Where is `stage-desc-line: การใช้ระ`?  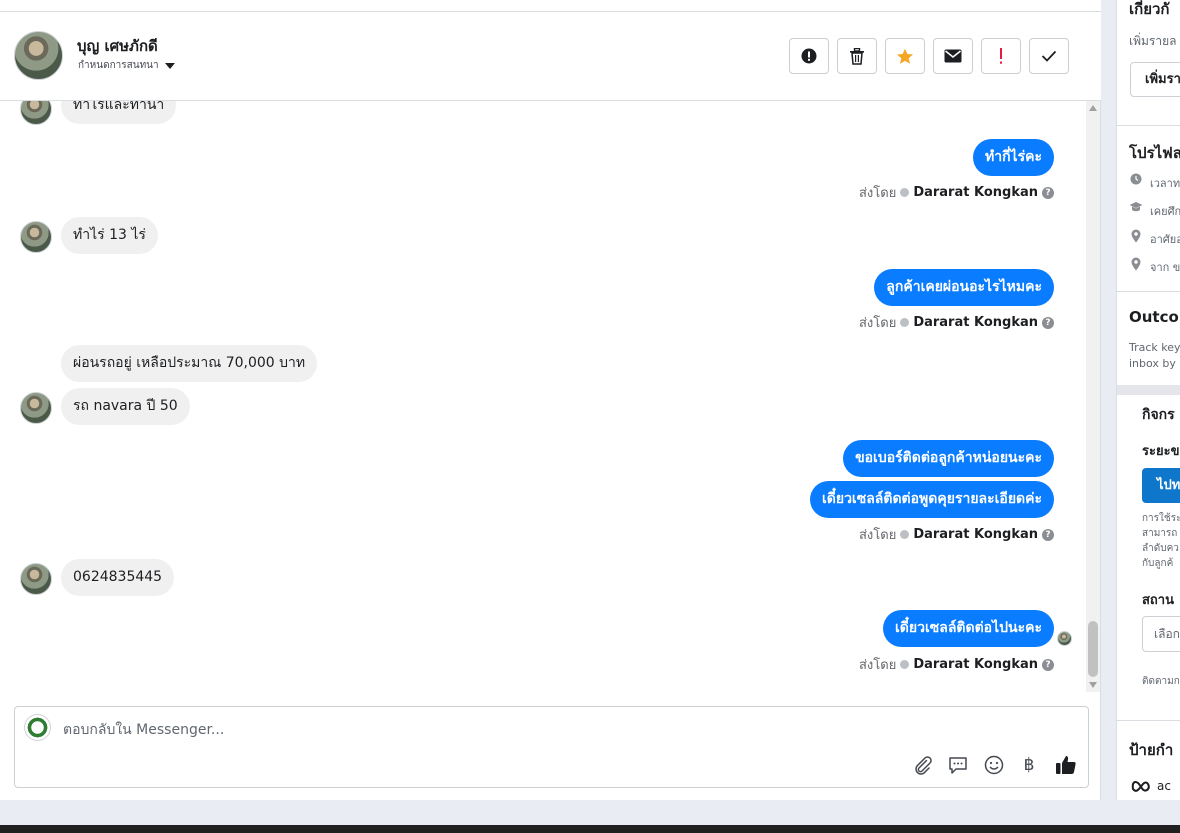
stage-desc-line: การใช้ระ is located at coordinates (1161, 518).